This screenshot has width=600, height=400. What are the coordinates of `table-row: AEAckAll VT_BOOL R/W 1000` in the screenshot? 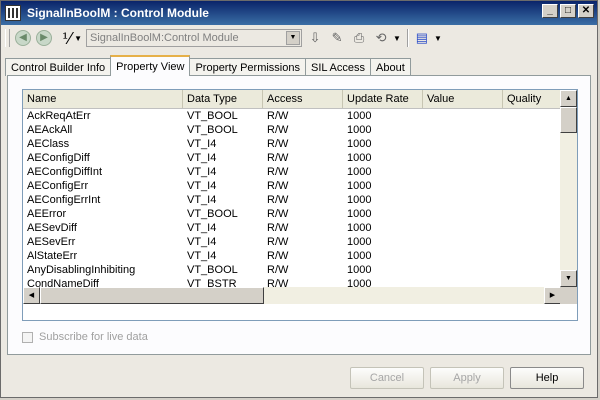 It's located at (292, 130).